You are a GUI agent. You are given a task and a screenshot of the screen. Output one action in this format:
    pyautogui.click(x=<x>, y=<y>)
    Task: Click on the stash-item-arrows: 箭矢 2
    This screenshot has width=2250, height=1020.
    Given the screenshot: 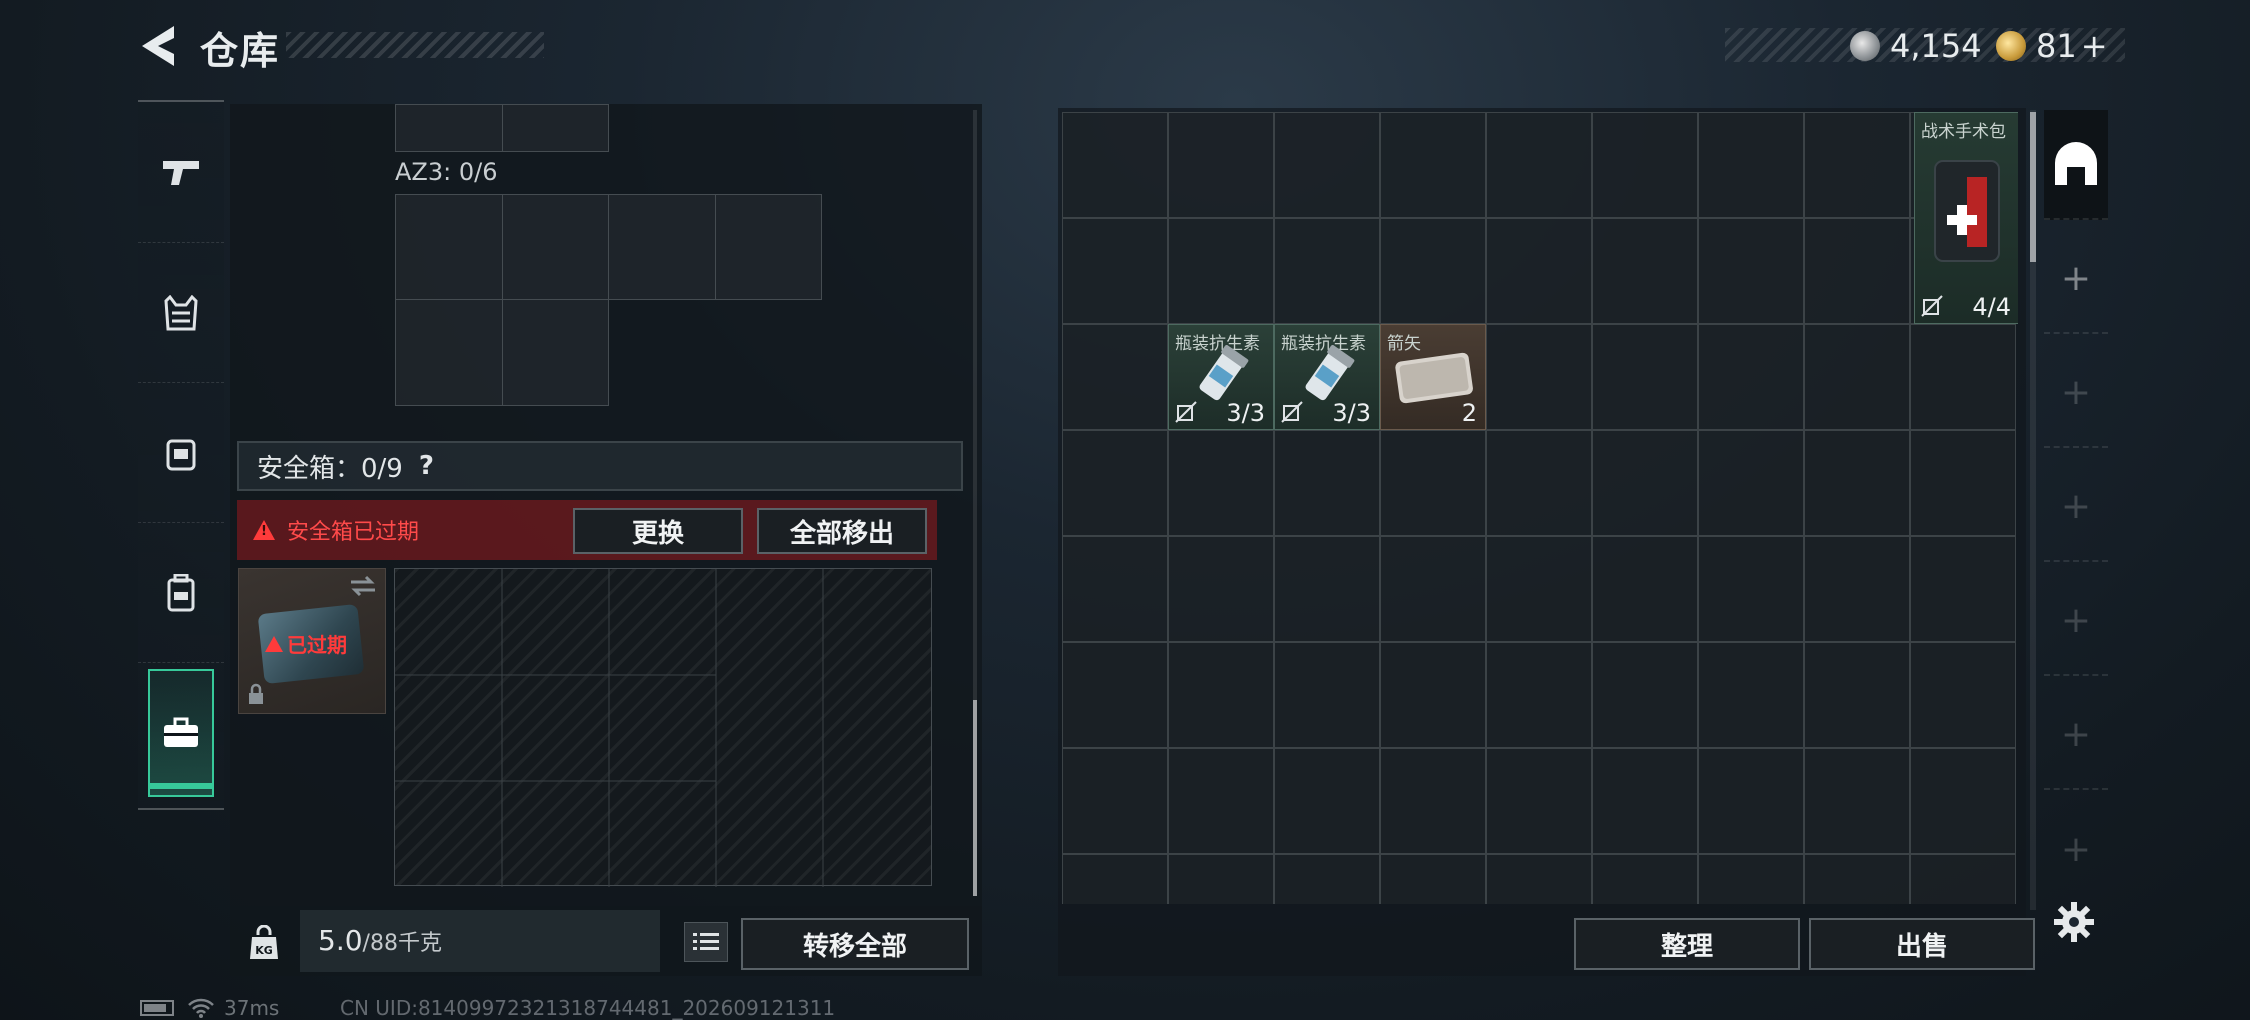 What is the action you would take?
    pyautogui.click(x=1433, y=377)
    